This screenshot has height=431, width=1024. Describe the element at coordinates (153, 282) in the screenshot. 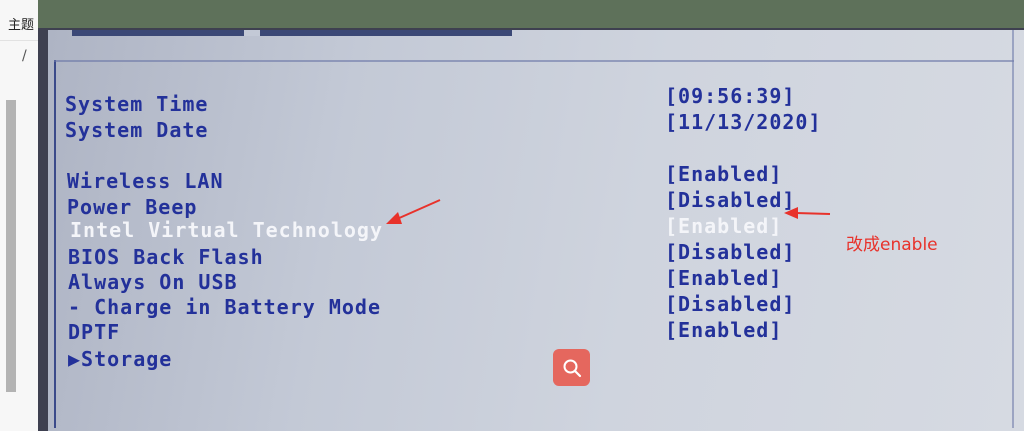

I see `bios-label-always-on-usb: Always On USB` at that location.